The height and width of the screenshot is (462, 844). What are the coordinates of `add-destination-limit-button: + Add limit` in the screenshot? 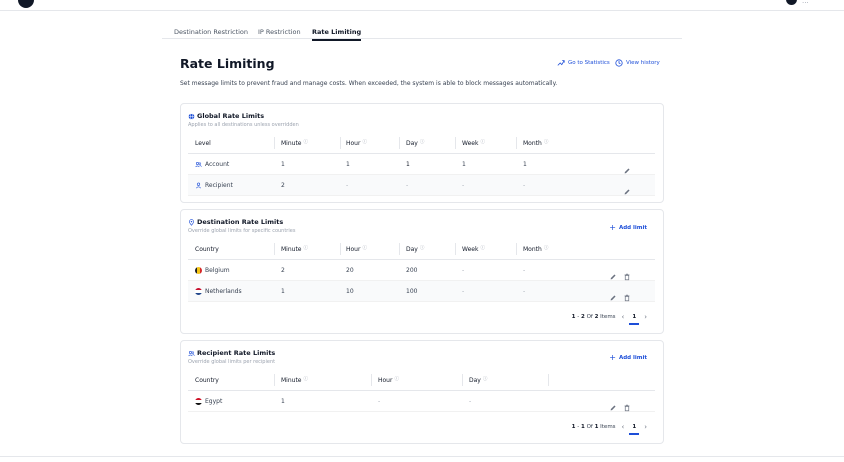 It's located at (628, 227).